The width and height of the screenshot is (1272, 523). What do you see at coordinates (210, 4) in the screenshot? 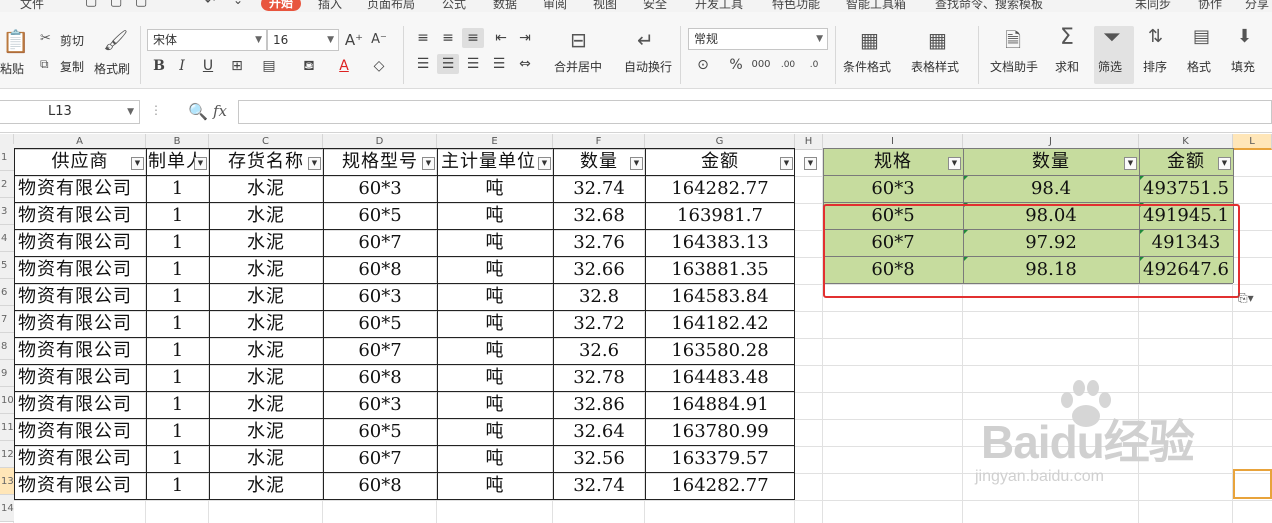
I see `undo-icon: ↶` at bounding box center [210, 4].